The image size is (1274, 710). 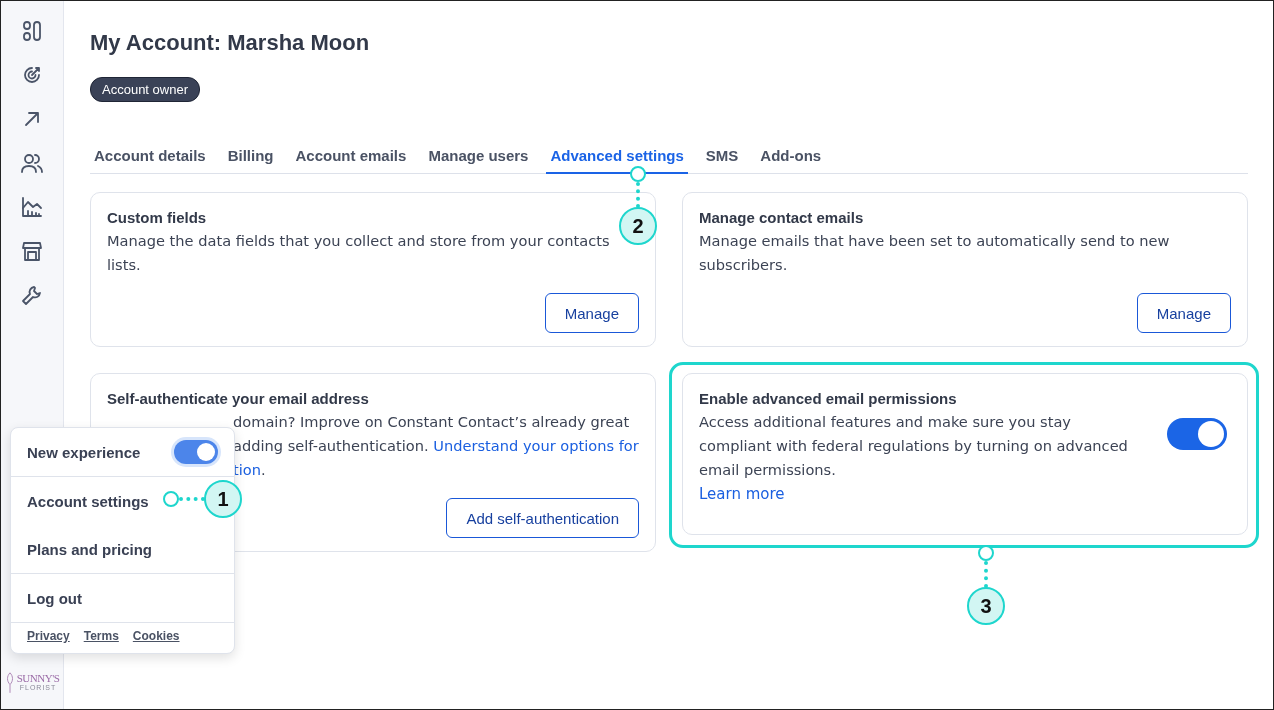 I want to click on tab: SMS, so click(x=722, y=160).